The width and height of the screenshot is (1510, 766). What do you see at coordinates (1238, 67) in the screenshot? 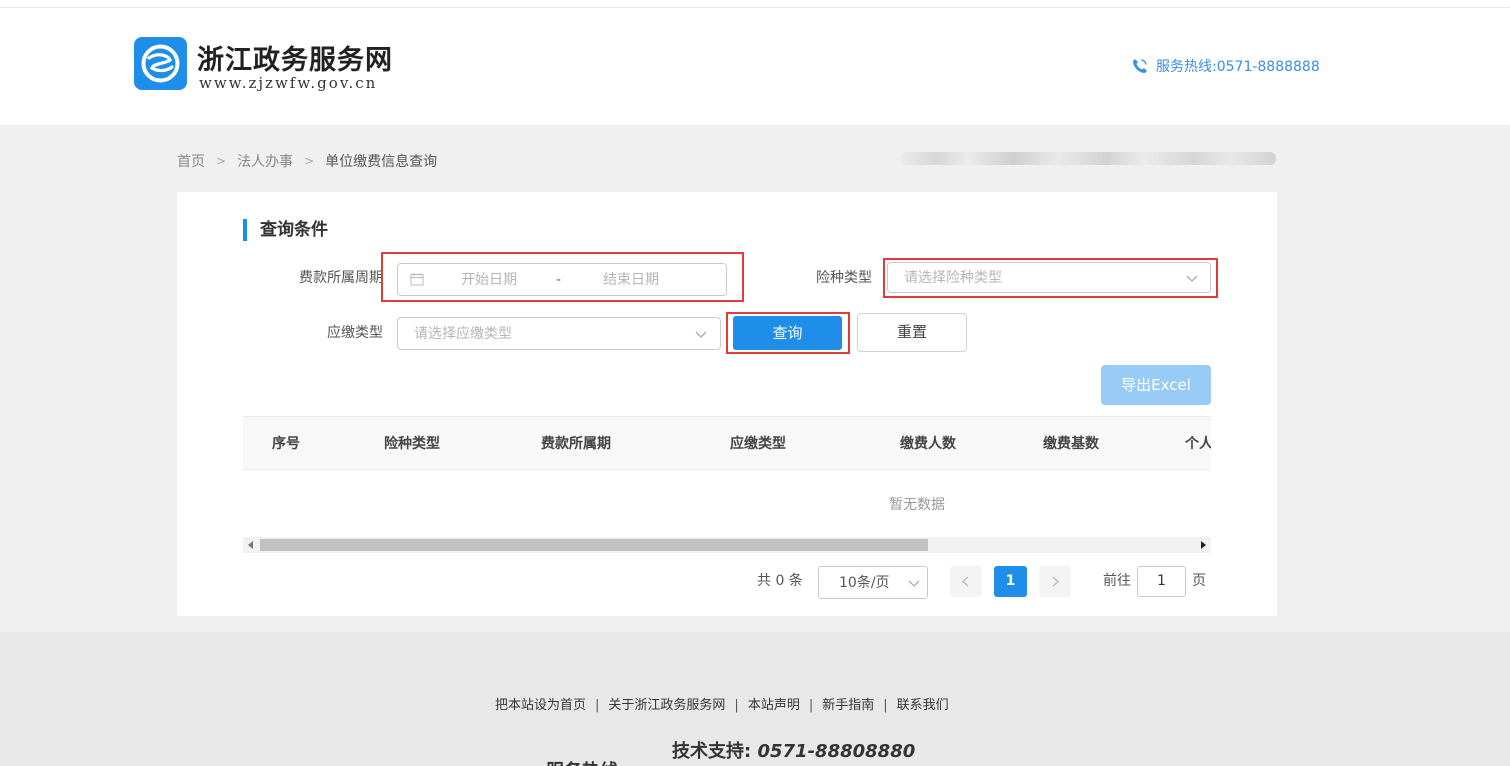
I see `hotline-text: 服务热线:0571-8888888` at bounding box center [1238, 67].